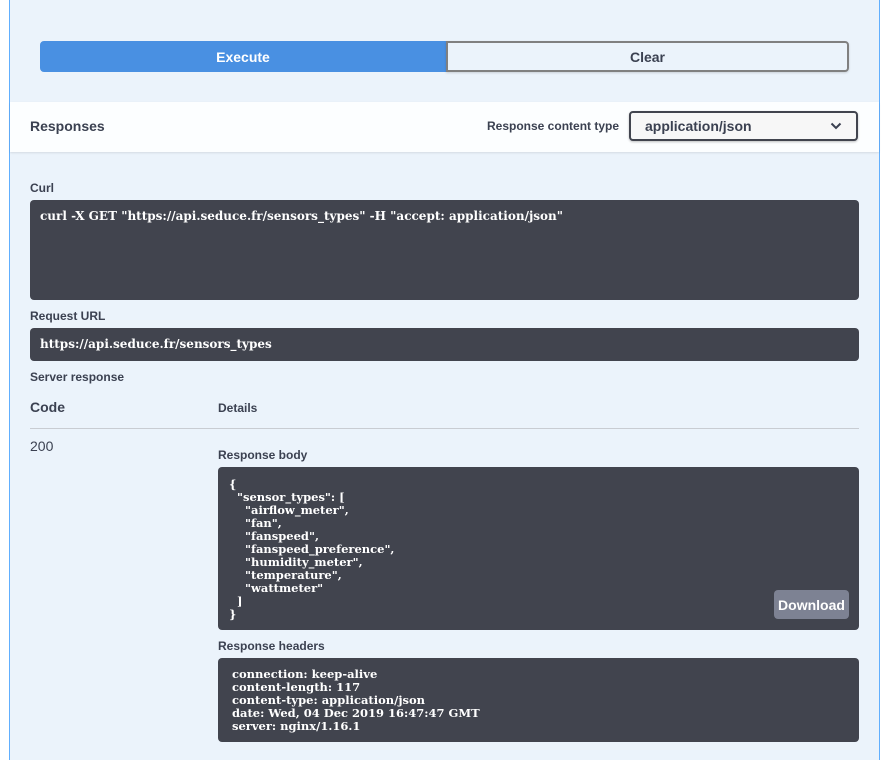  What do you see at coordinates (698, 126) in the screenshot?
I see `content-type-value: application/json` at bounding box center [698, 126].